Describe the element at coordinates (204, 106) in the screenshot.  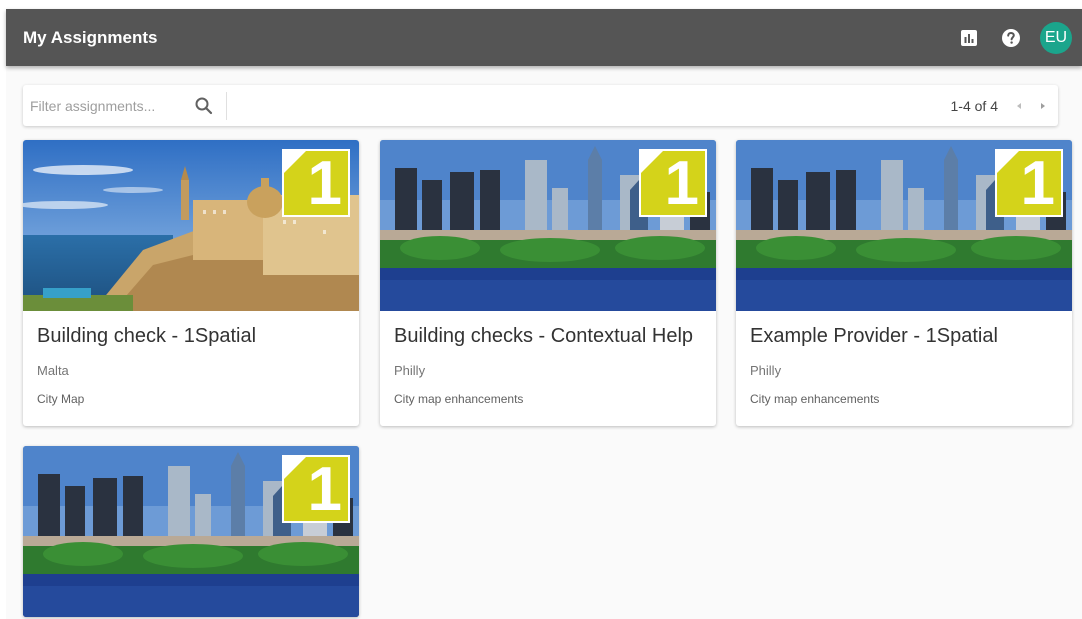
I see `search-icon` at that location.